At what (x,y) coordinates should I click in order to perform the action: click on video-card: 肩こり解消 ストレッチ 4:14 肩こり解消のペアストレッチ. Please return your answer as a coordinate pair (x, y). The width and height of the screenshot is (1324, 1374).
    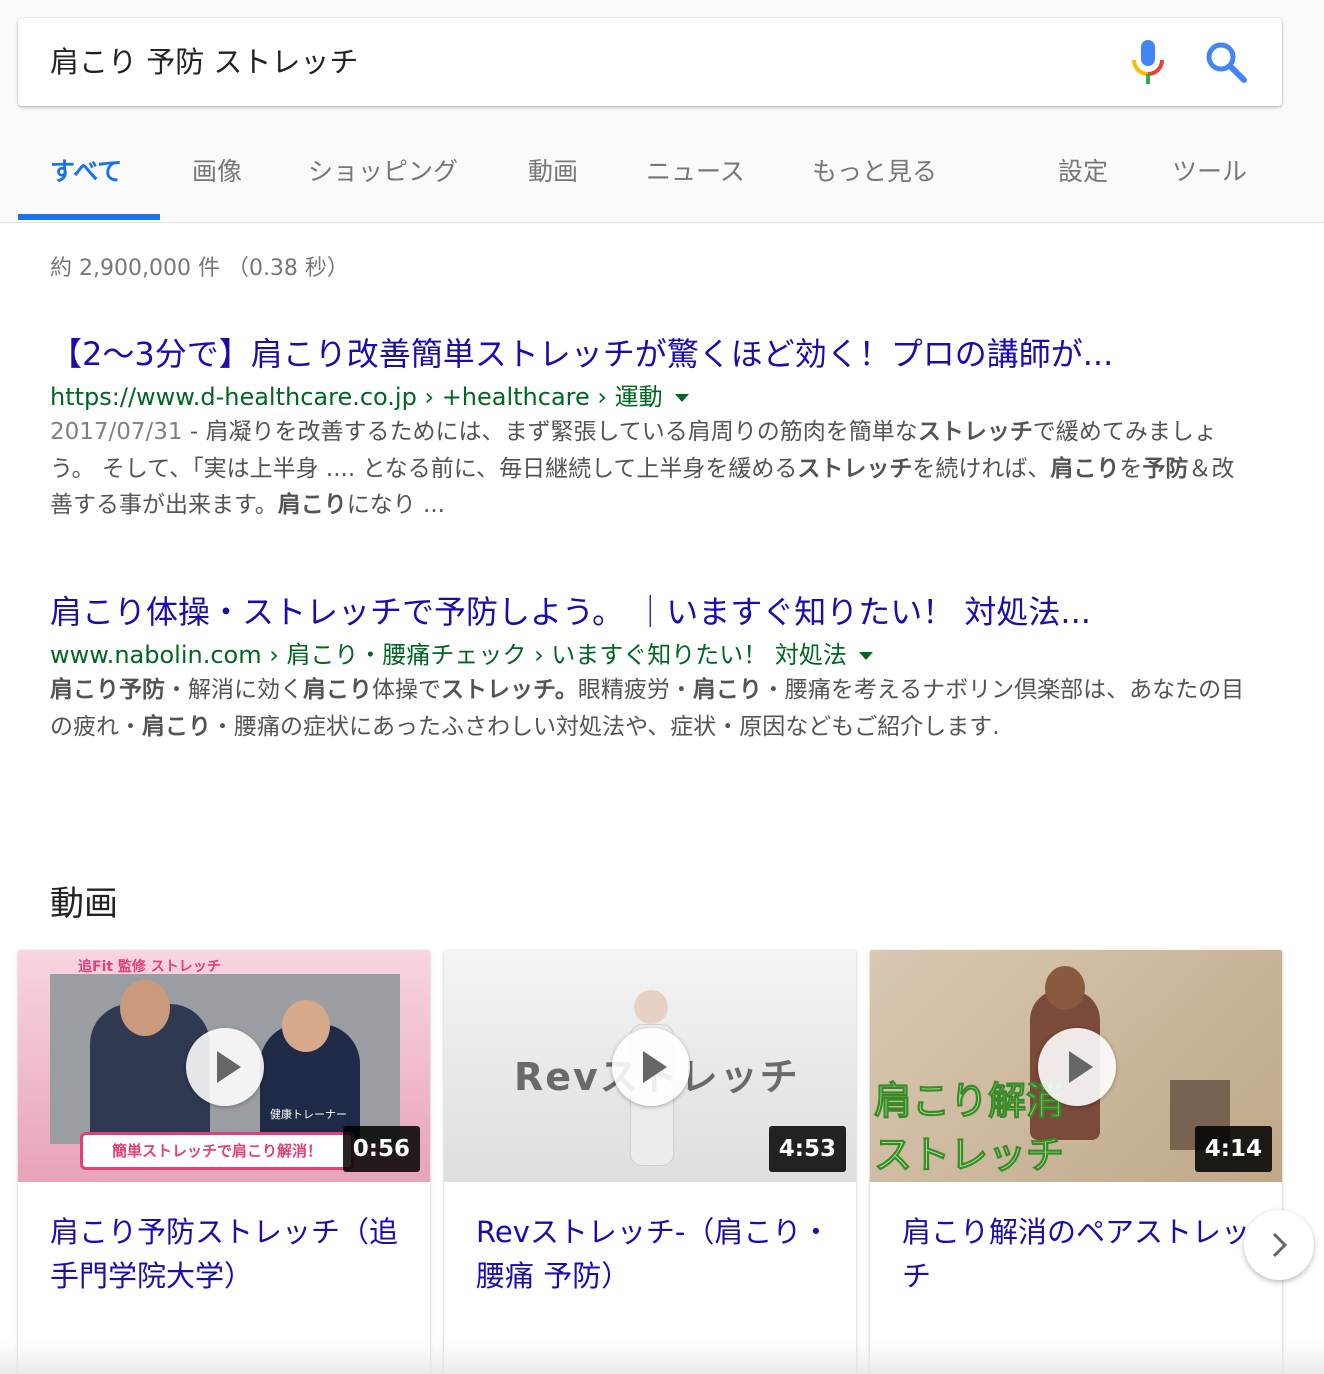
    Looking at the image, I should click on (1076, 1162).